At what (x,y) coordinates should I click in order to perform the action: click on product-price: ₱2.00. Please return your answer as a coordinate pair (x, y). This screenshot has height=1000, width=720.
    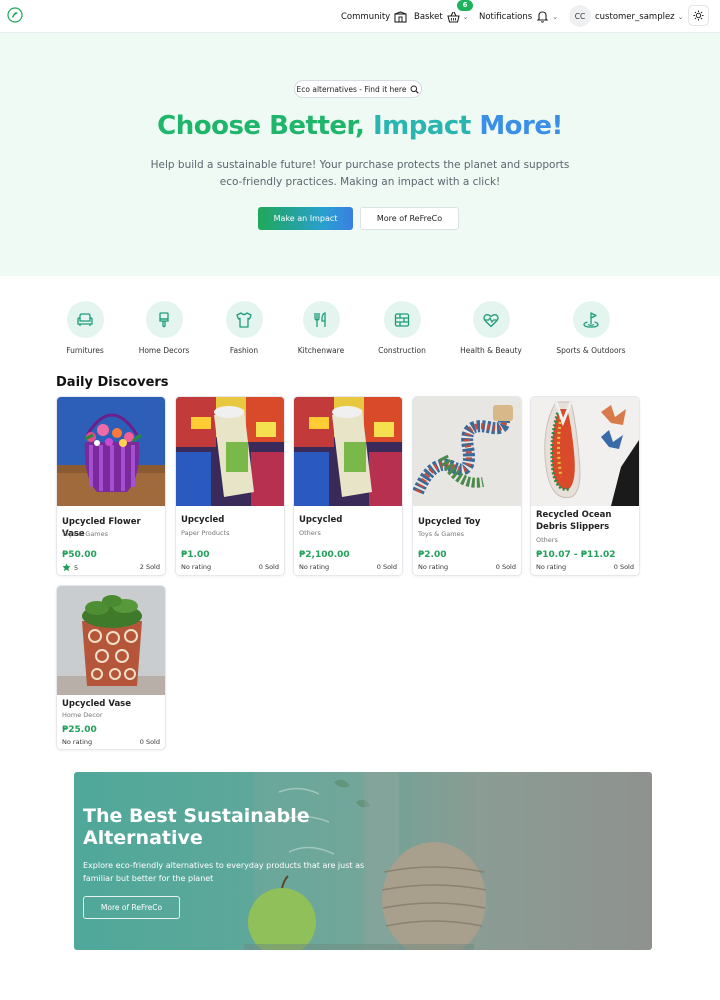
    Looking at the image, I should click on (432, 555).